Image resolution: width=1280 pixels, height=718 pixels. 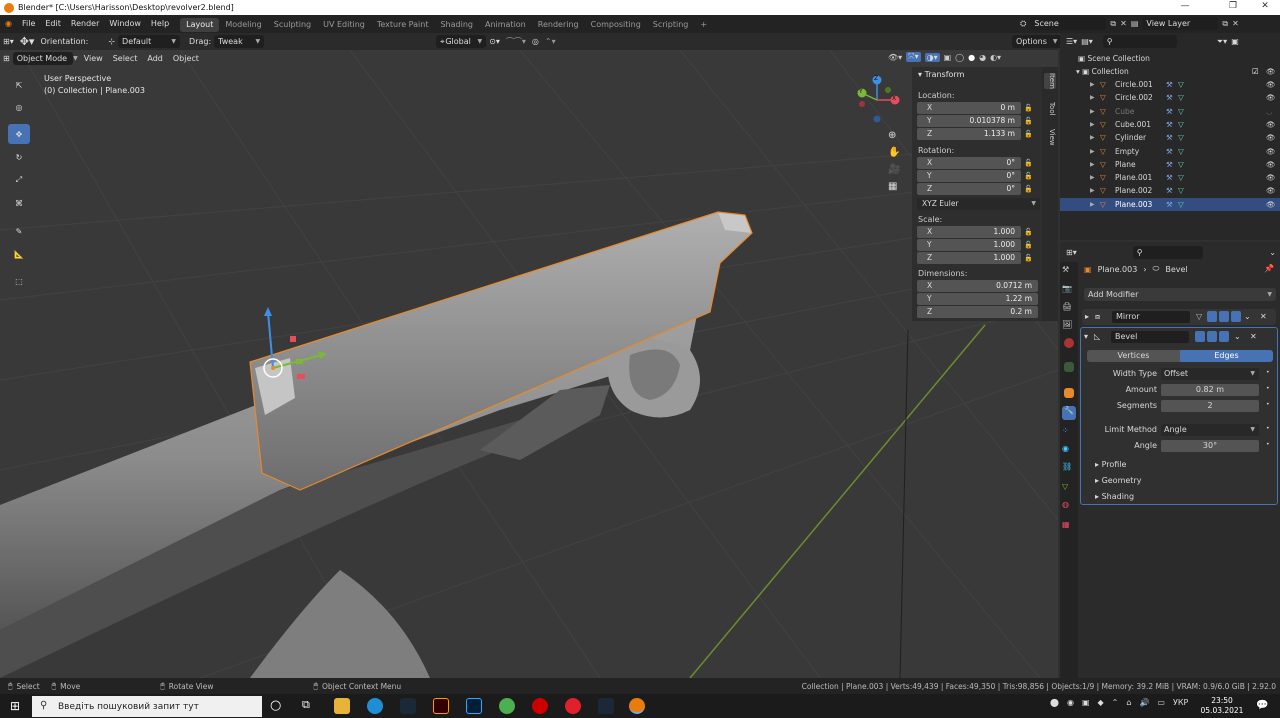 I want to click on add-workspace-button: +, so click(x=703, y=25).